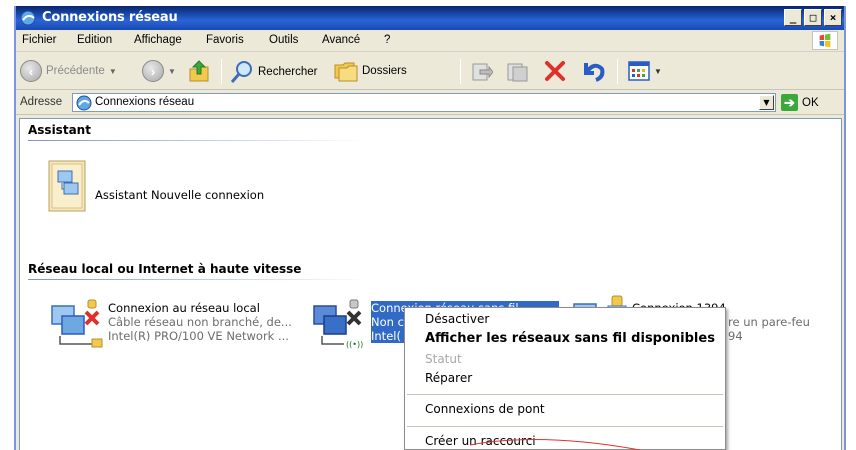 Image resolution: width=856 pixels, height=450 pixels. Describe the element at coordinates (341, 40) in the screenshot. I see `menu-avance: Avancé` at that location.